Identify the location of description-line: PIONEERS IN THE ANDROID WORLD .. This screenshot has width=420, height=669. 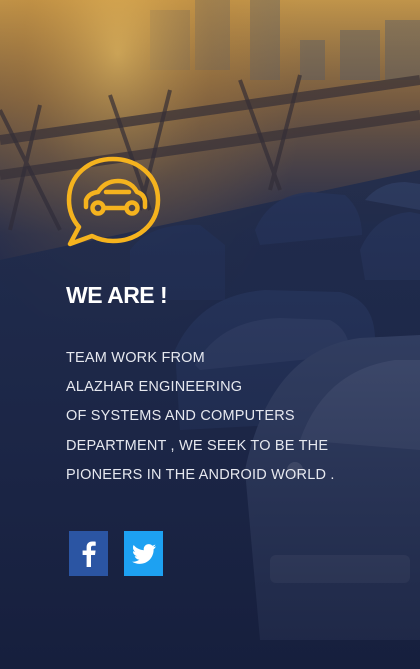
(200, 474).